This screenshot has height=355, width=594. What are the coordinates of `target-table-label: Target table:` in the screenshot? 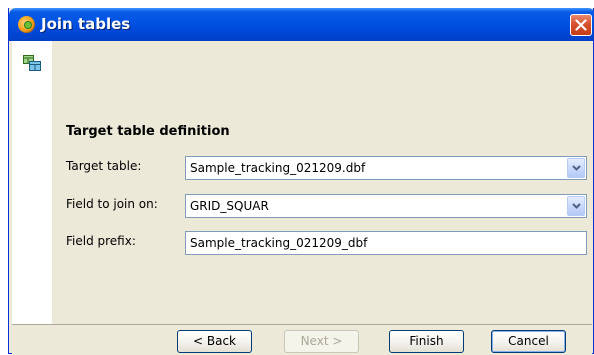 It's located at (104, 166).